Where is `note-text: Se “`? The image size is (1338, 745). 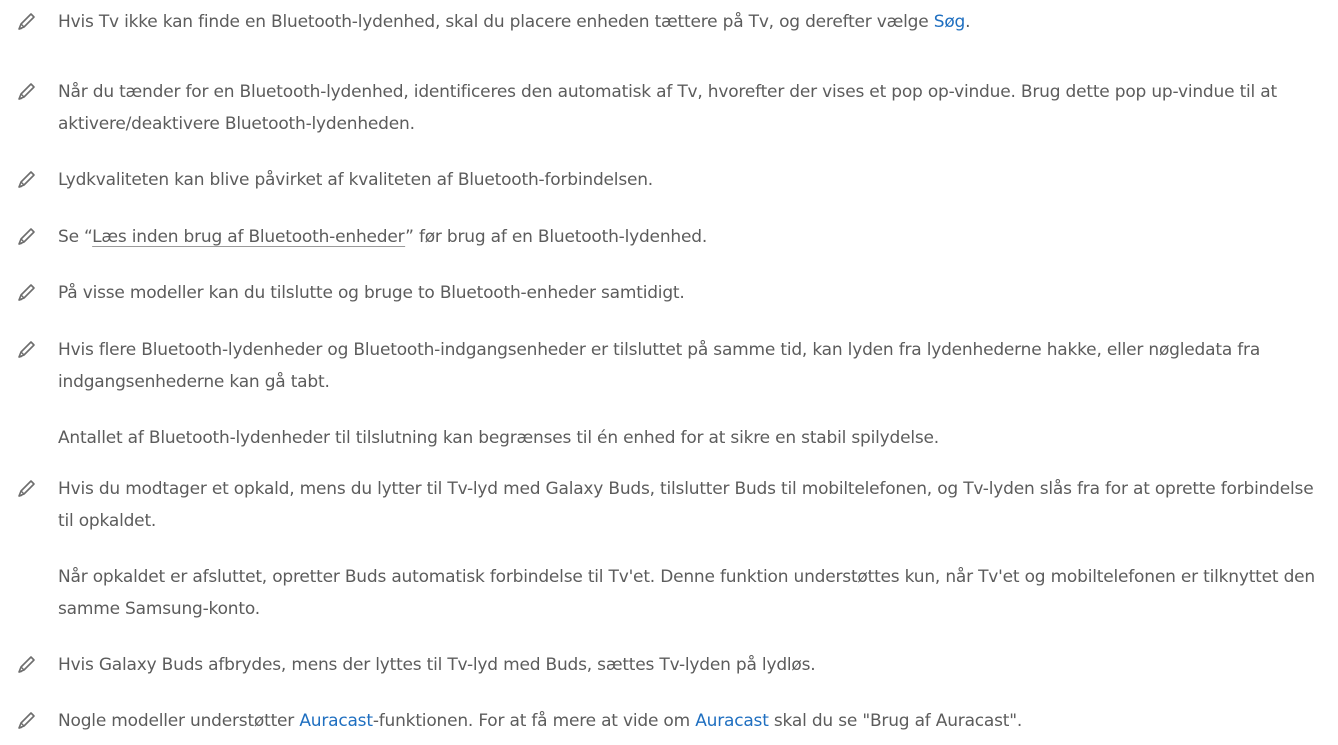 note-text: Se “ is located at coordinates (75, 237).